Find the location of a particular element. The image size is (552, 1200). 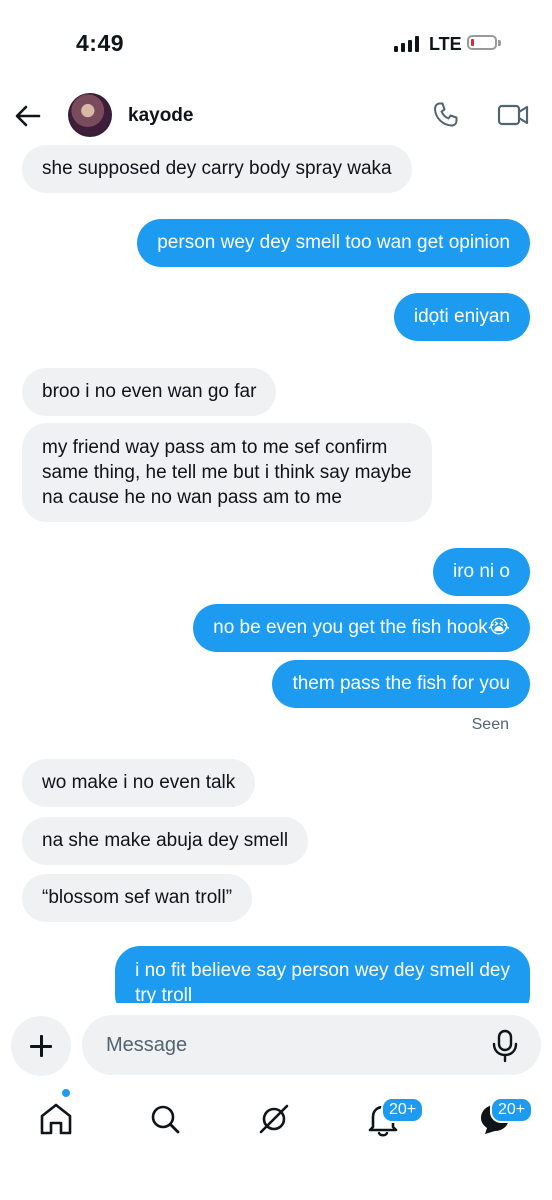

message-line: na cause he no wan pass am to me is located at coordinates (192, 497).